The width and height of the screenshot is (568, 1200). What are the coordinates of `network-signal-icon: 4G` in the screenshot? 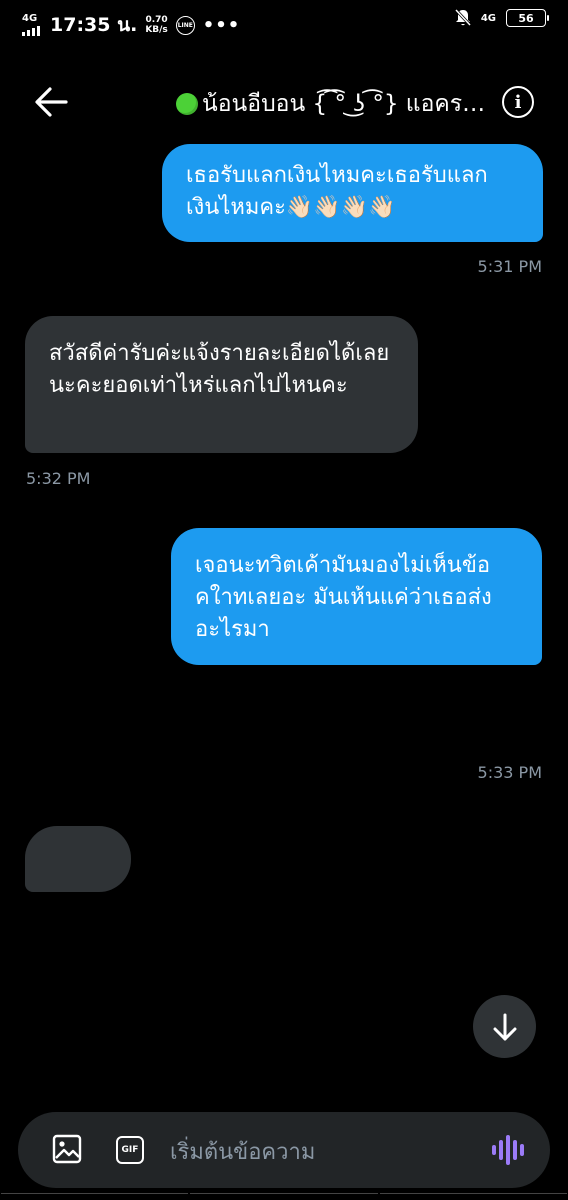 It's located at (32, 25).